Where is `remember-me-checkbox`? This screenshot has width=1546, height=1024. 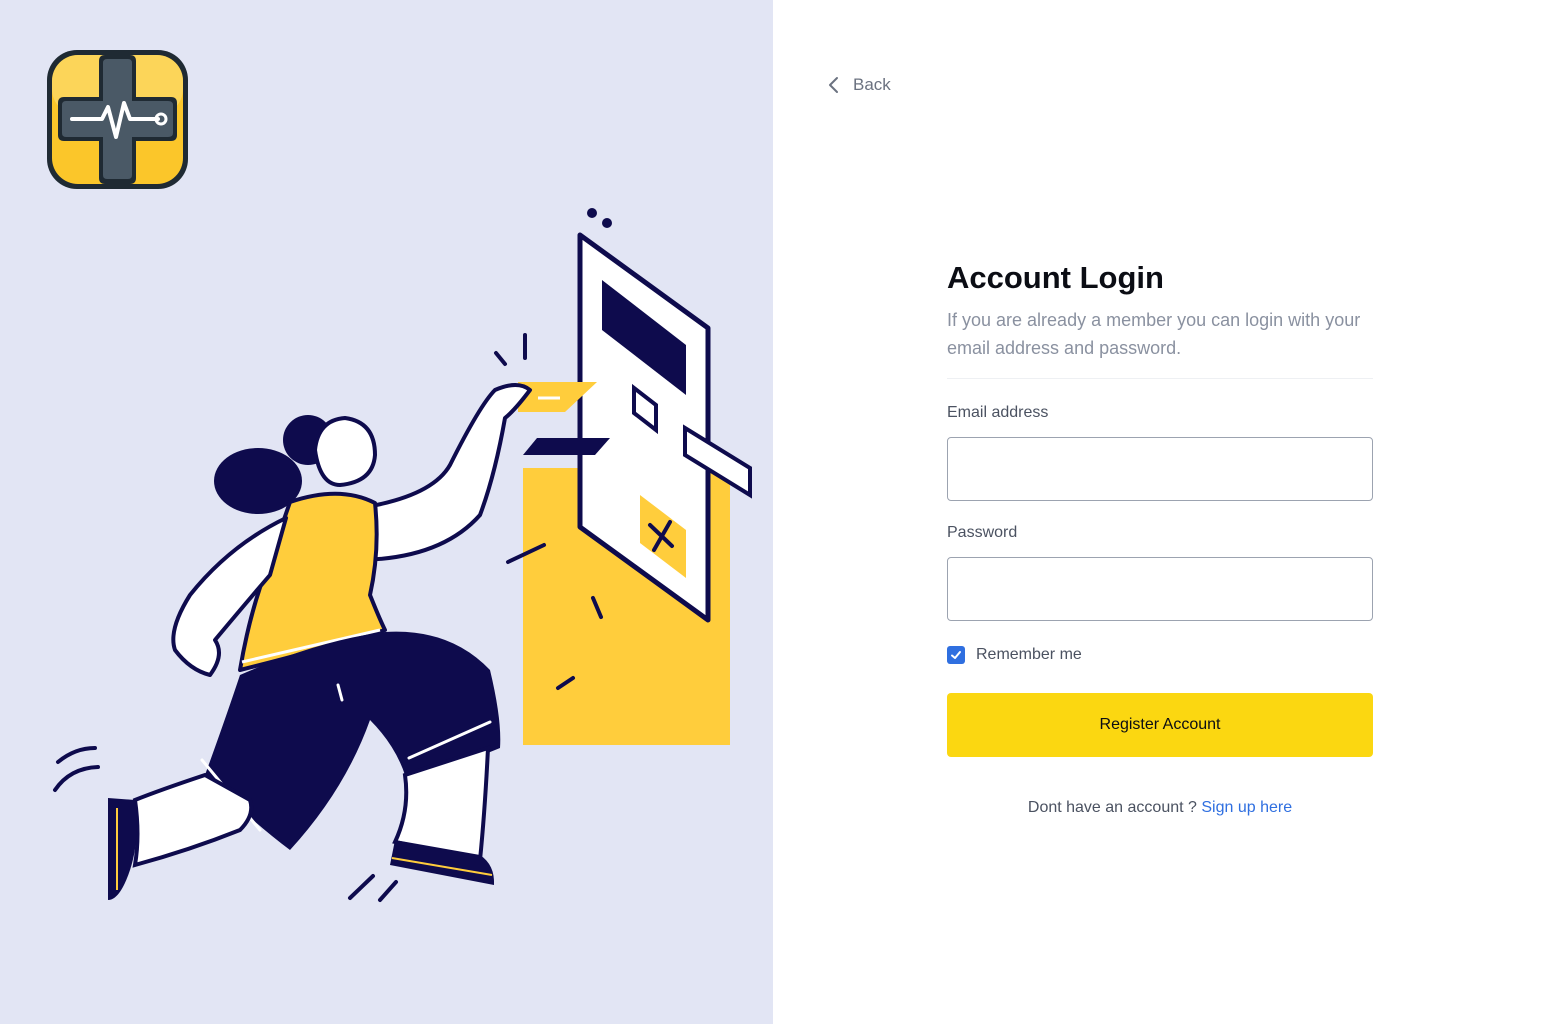 remember-me-checkbox is located at coordinates (956, 655).